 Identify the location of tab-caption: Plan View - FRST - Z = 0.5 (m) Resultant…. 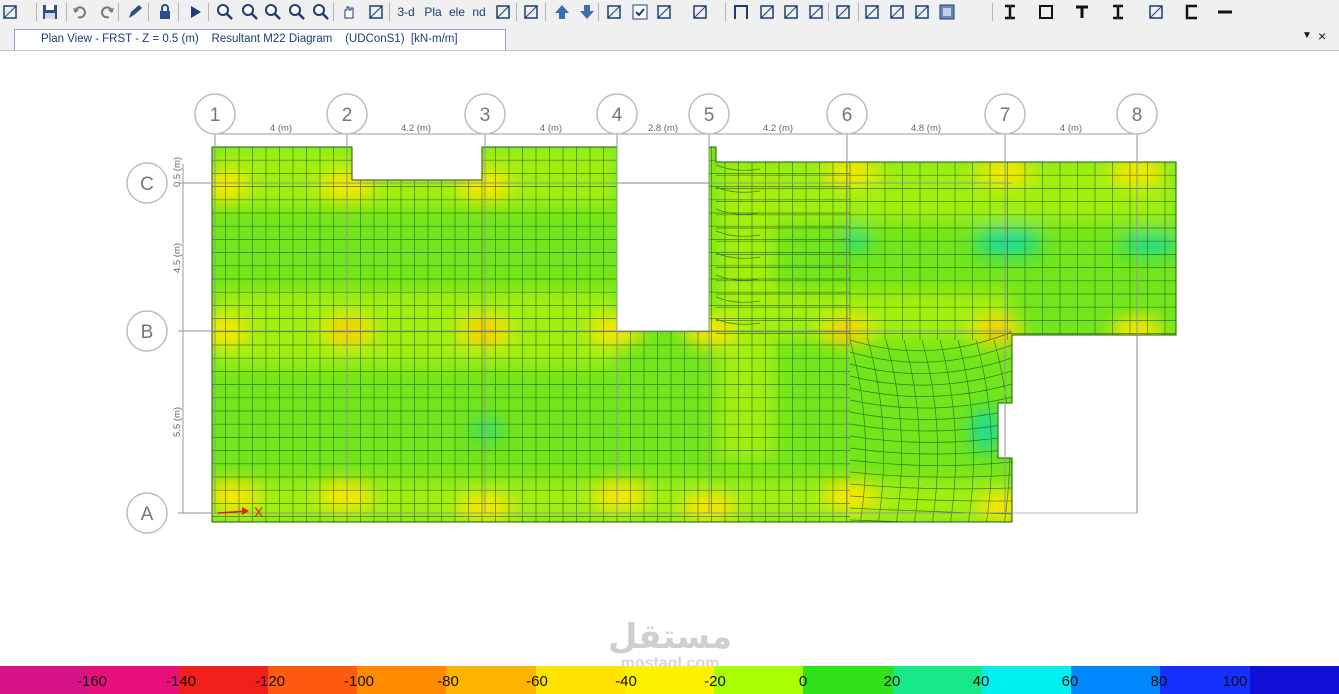
(249, 39).